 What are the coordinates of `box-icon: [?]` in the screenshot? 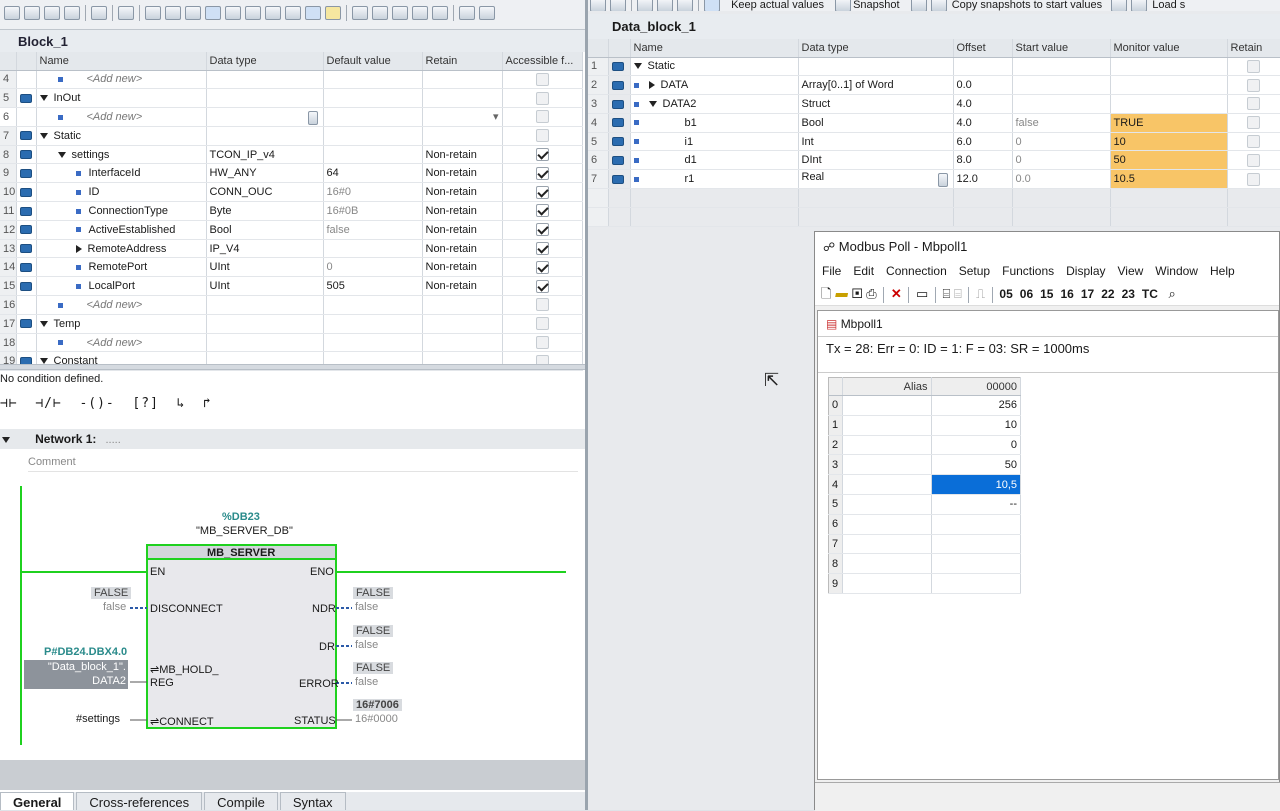 It's located at (145, 403).